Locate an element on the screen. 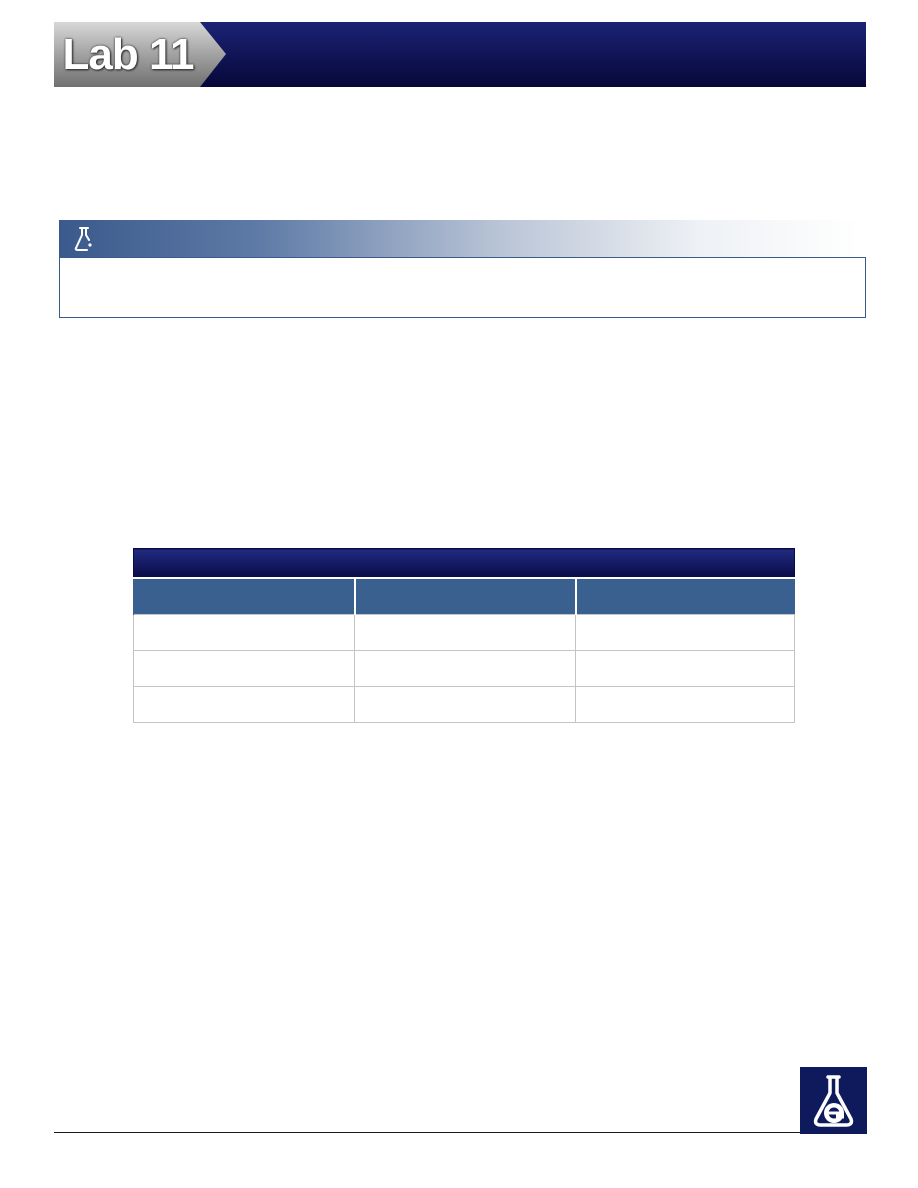 The image size is (918, 1188). table-title is located at coordinates (464, 563).